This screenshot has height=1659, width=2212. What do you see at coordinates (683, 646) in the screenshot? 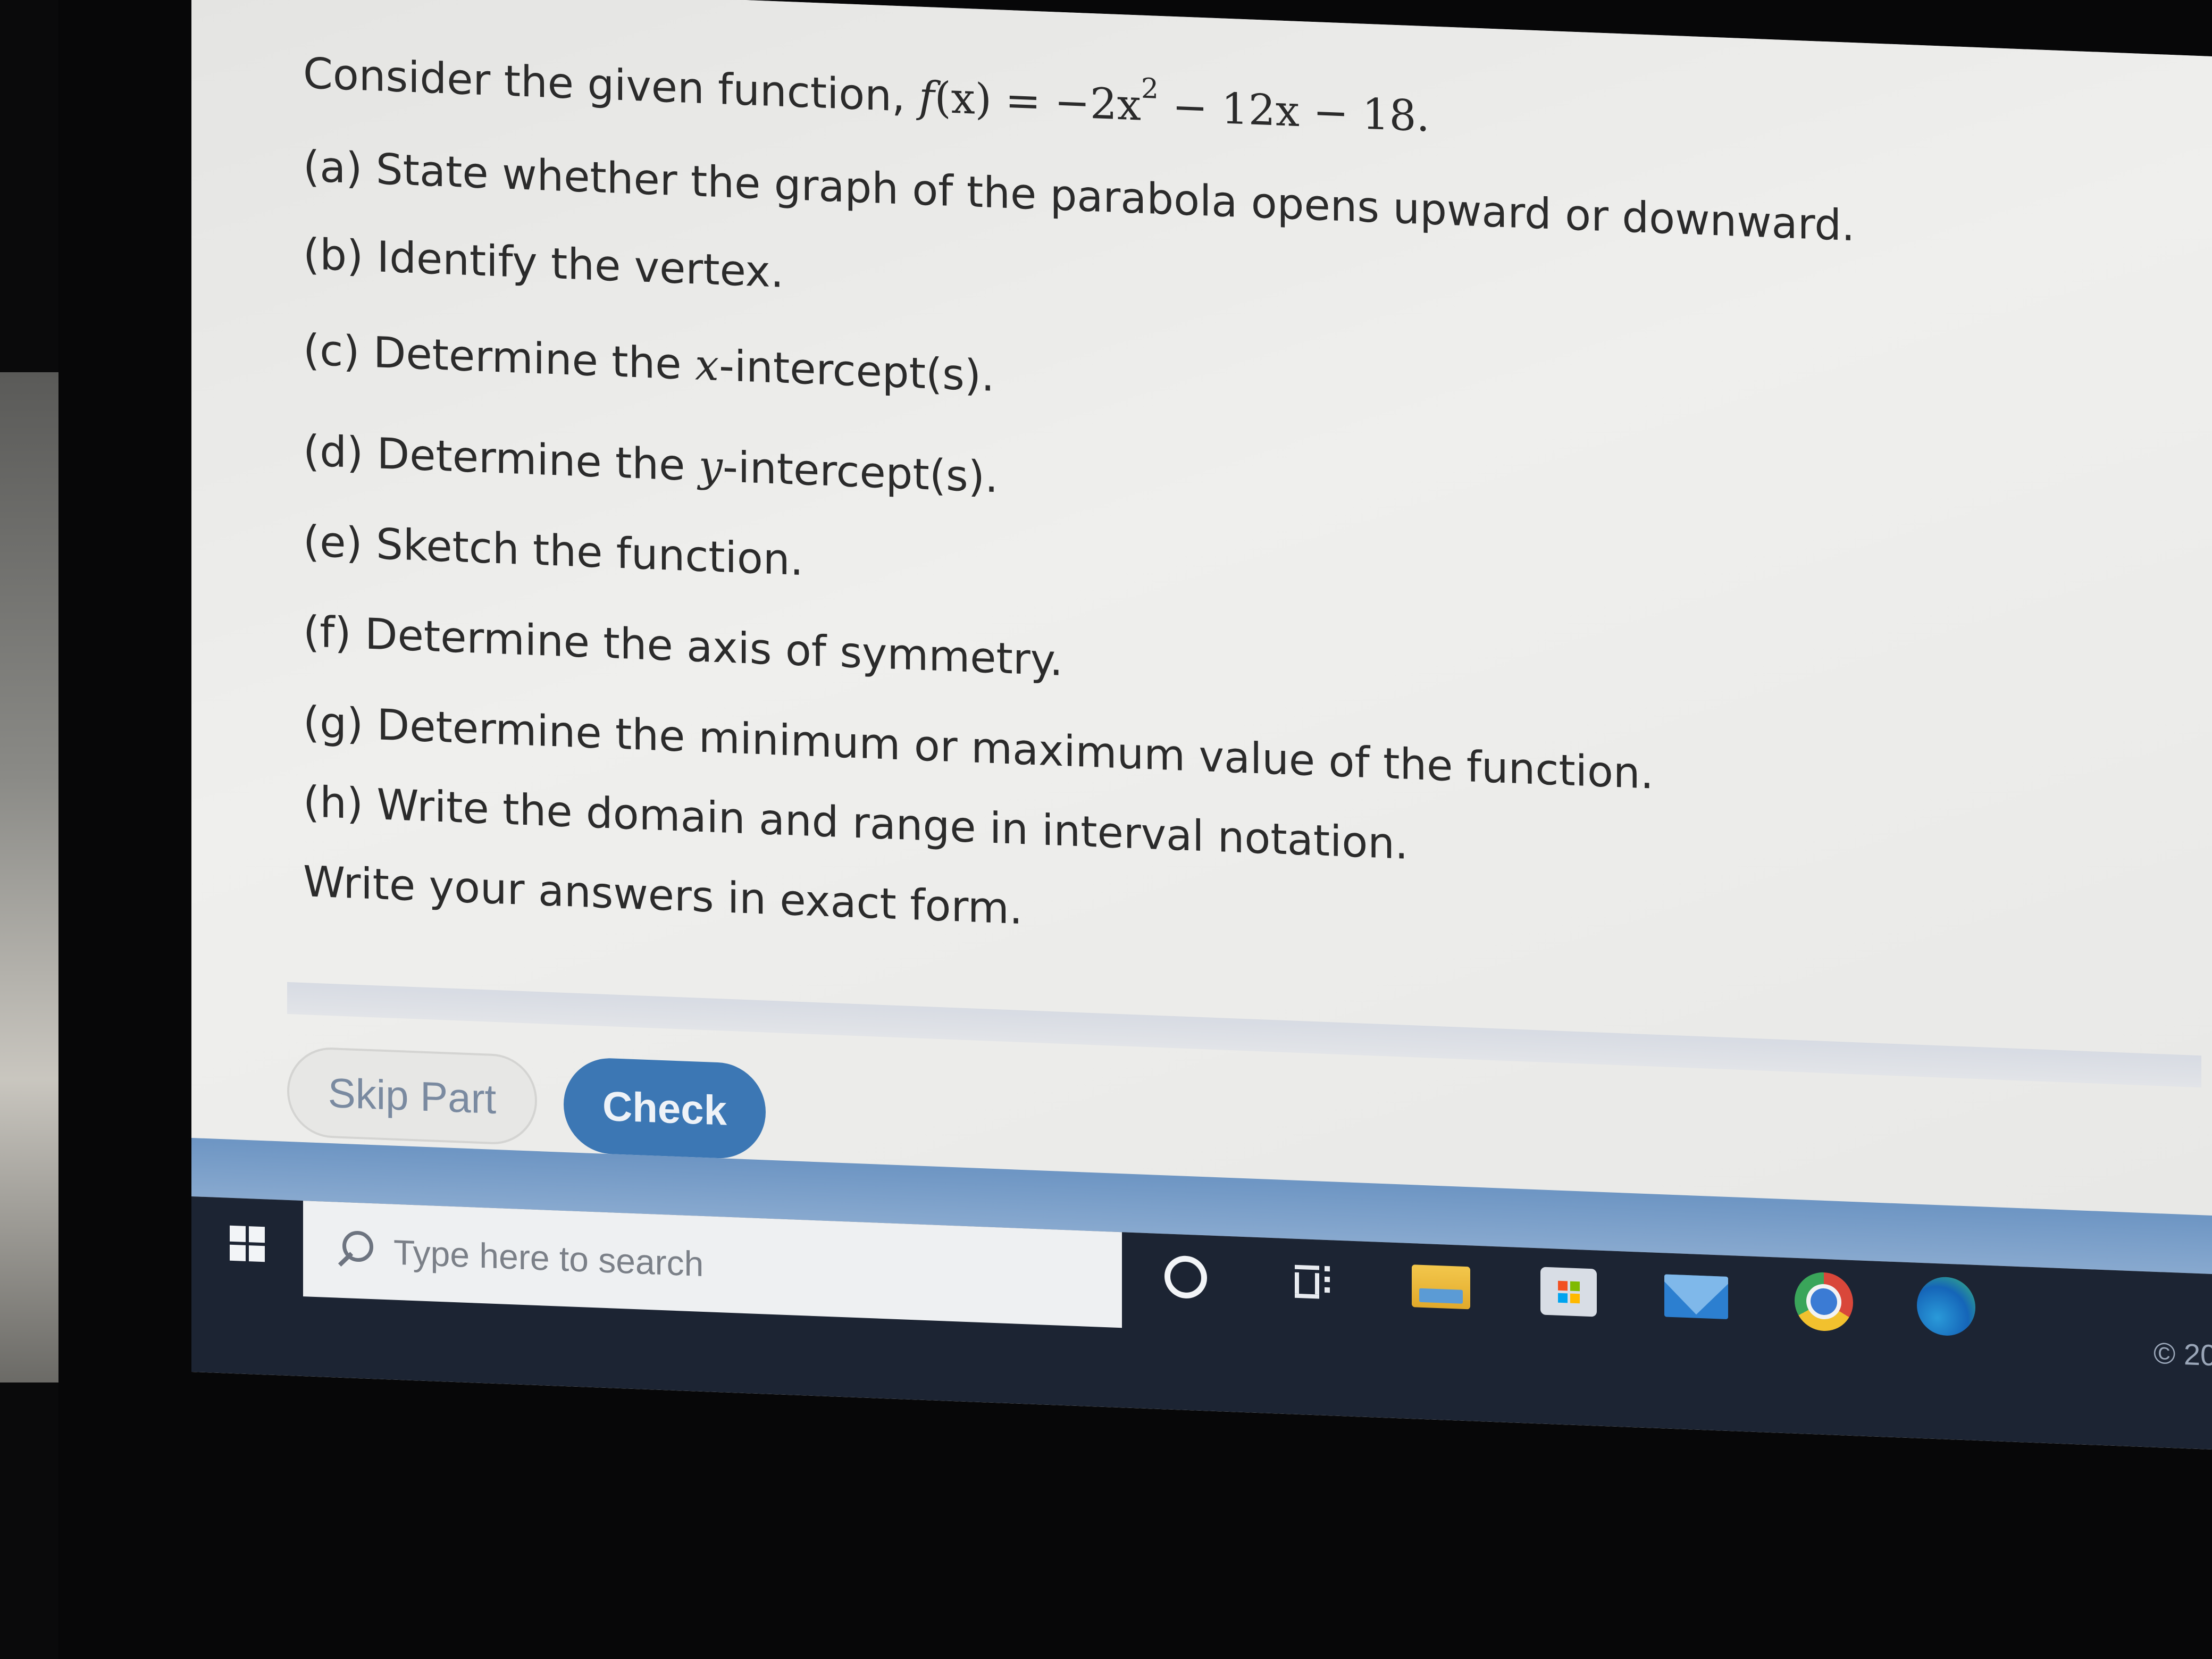
I see `part-f: (f) Determine the axis of symmetry.` at bounding box center [683, 646].